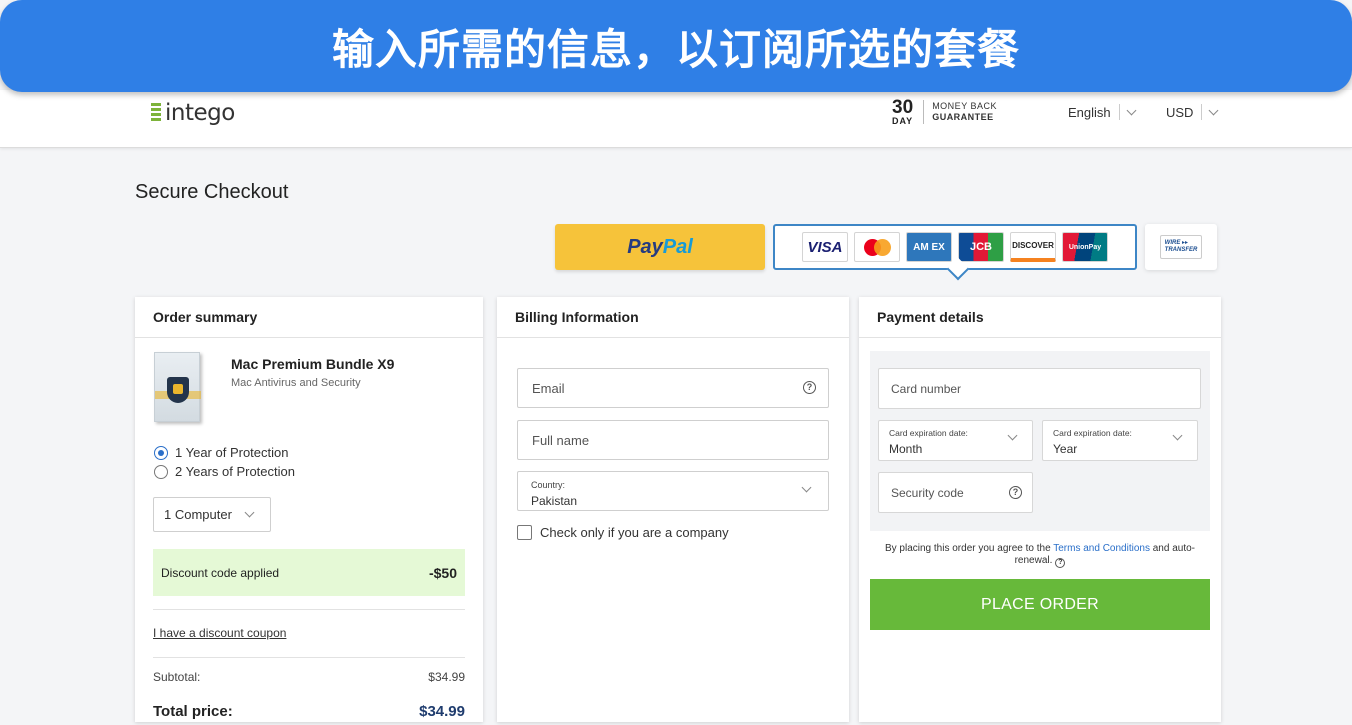  I want to click on country-select: Country: Pakistan, so click(673, 491).